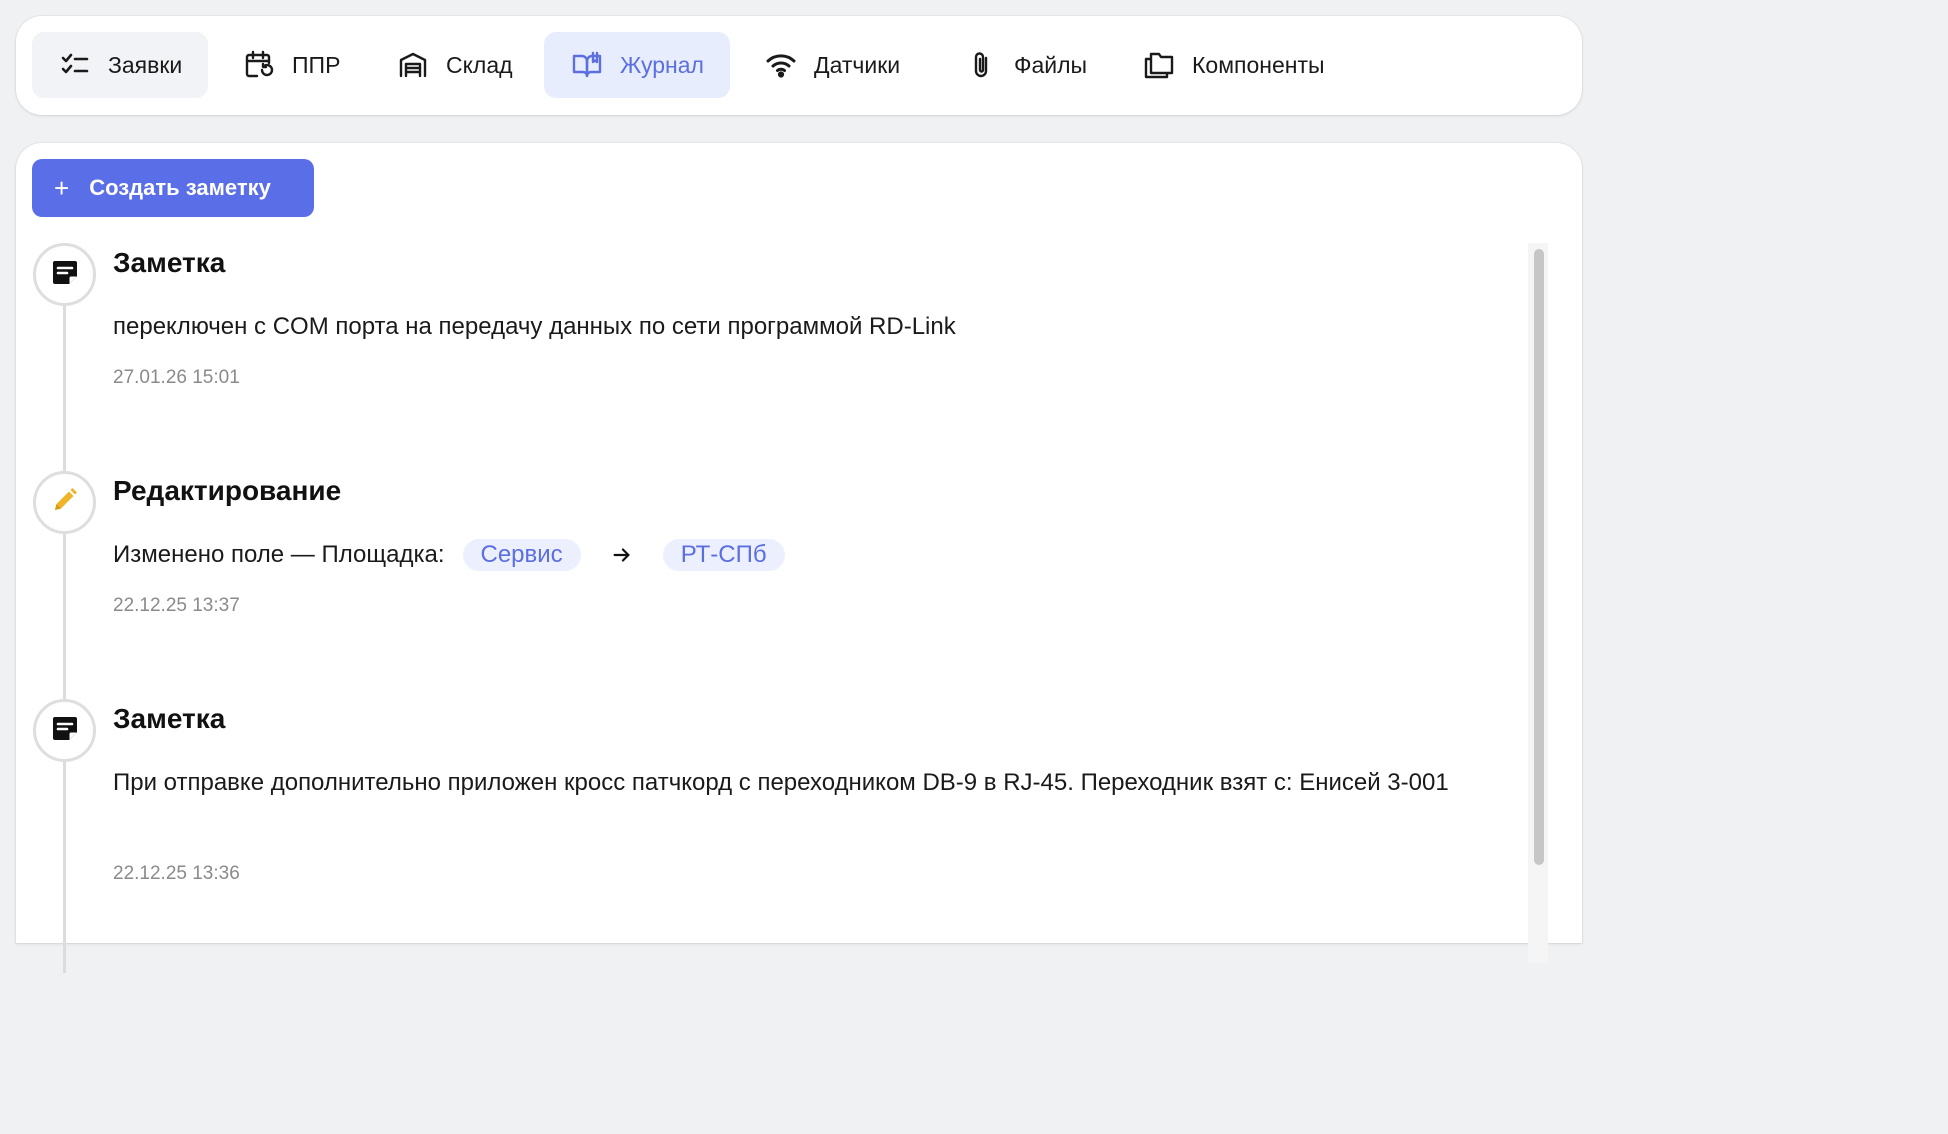 This screenshot has width=1948, height=1134. I want to click on tab-label: Склад, so click(479, 64).